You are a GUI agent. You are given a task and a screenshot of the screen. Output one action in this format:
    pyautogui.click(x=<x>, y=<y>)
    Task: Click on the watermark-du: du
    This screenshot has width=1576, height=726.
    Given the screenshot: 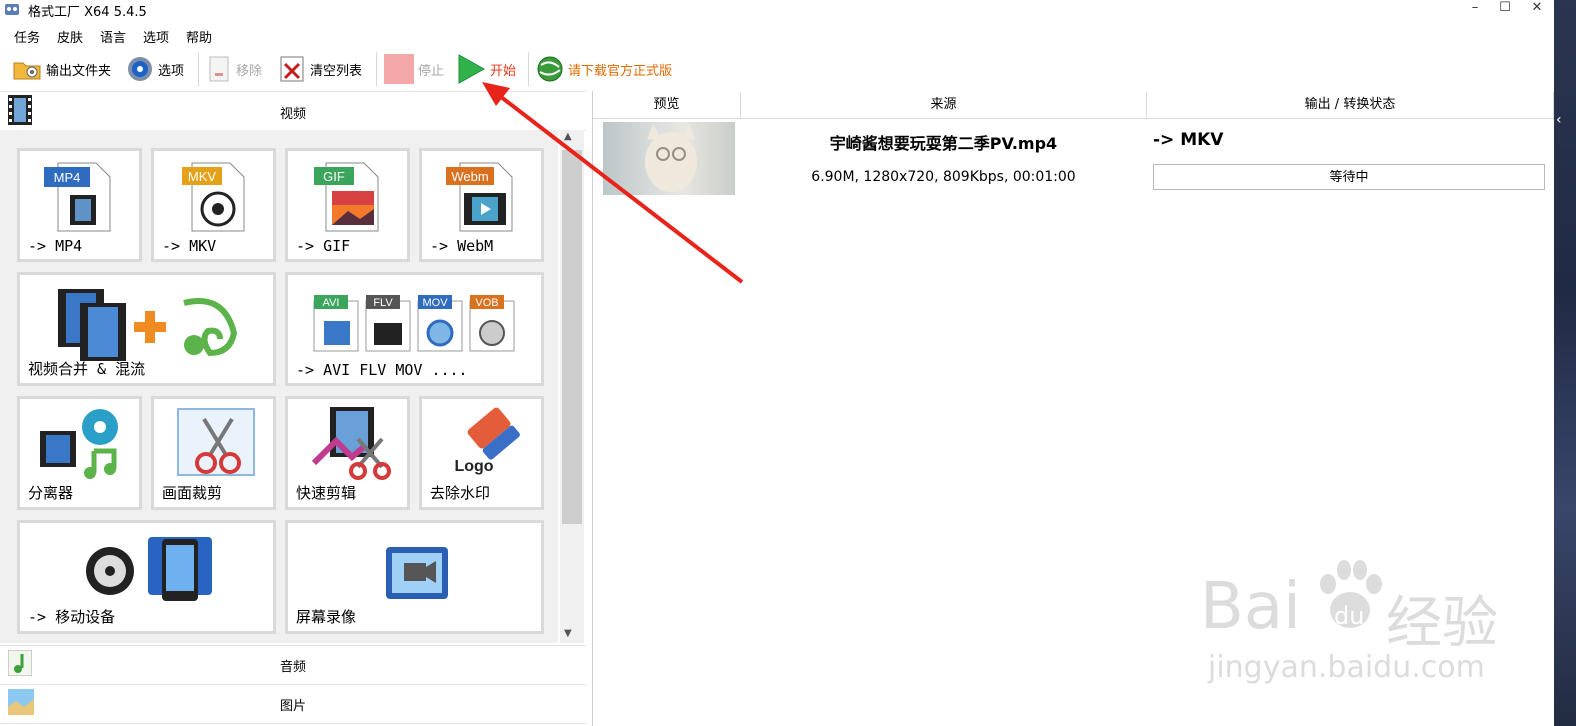 What is the action you would take?
    pyautogui.click(x=1349, y=616)
    